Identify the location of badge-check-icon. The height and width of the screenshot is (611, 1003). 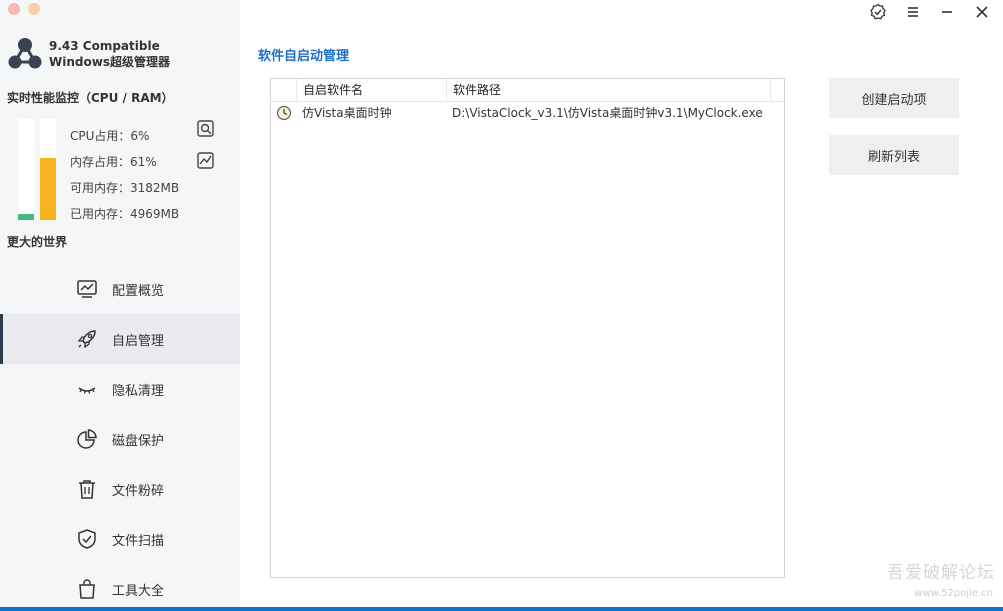
(878, 12).